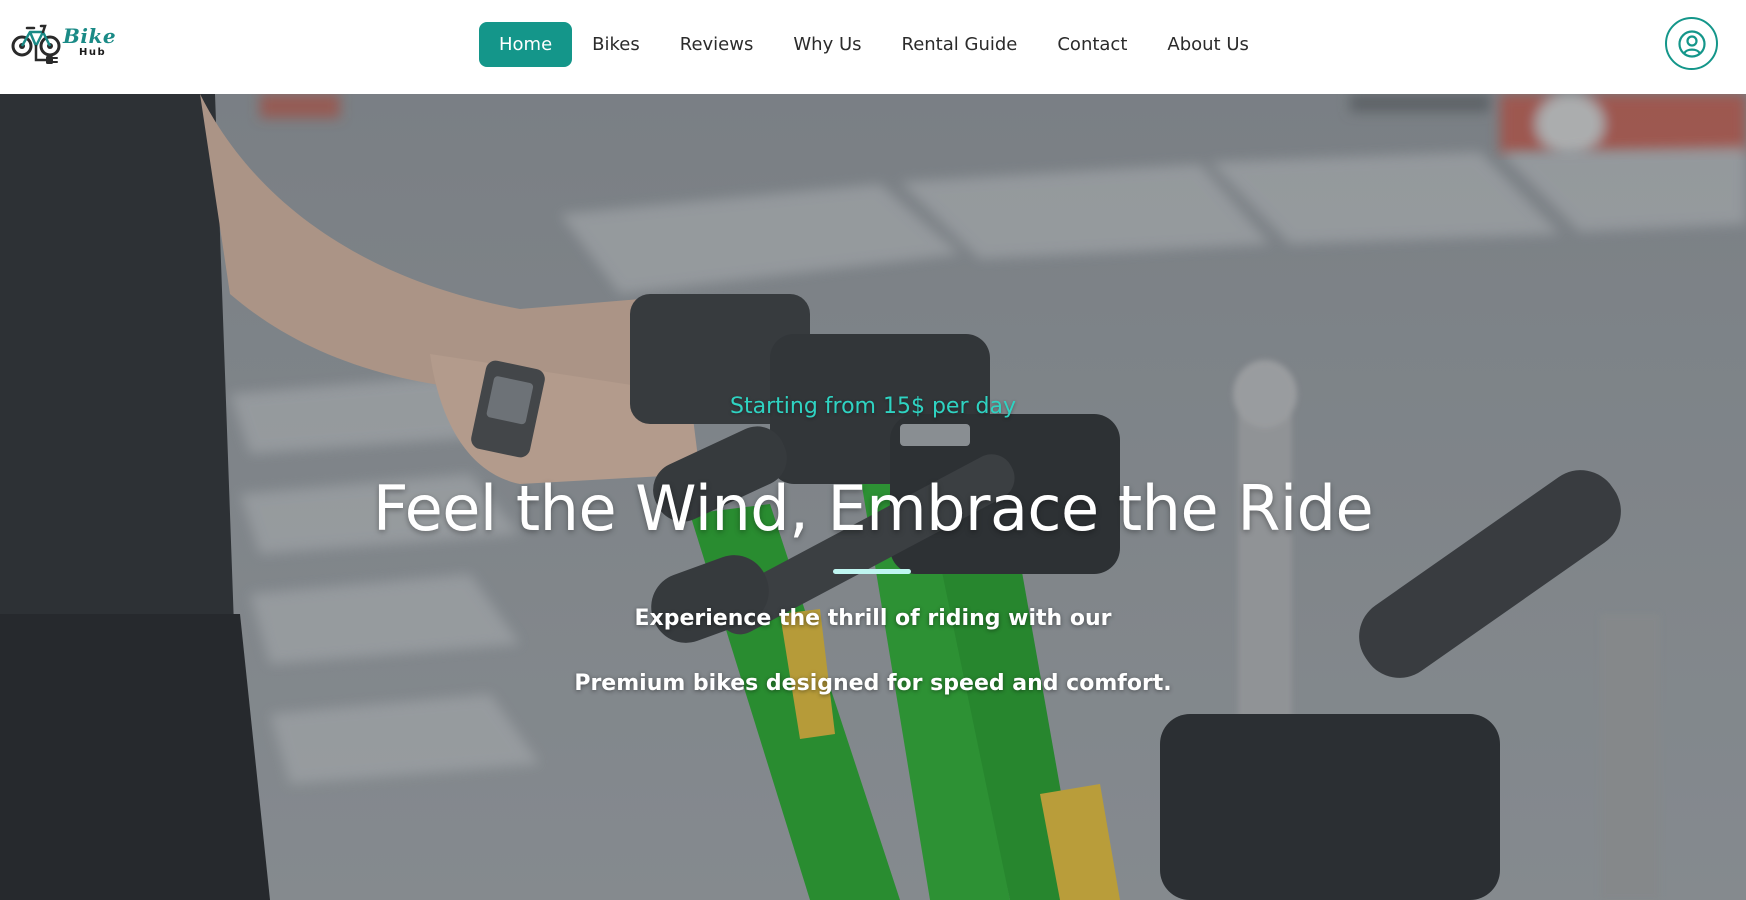 Image resolution: width=1746 pixels, height=900 pixels. What do you see at coordinates (717, 44) in the screenshot?
I see `nav-reviews: Reviews` at bounding box center [717, 44].